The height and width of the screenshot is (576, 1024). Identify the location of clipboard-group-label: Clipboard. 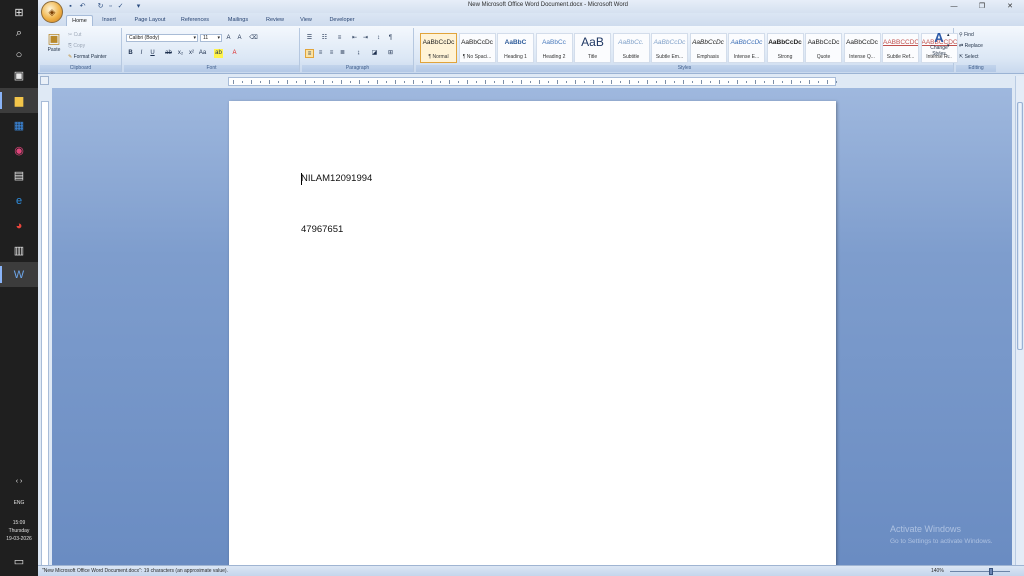
(80, 68).